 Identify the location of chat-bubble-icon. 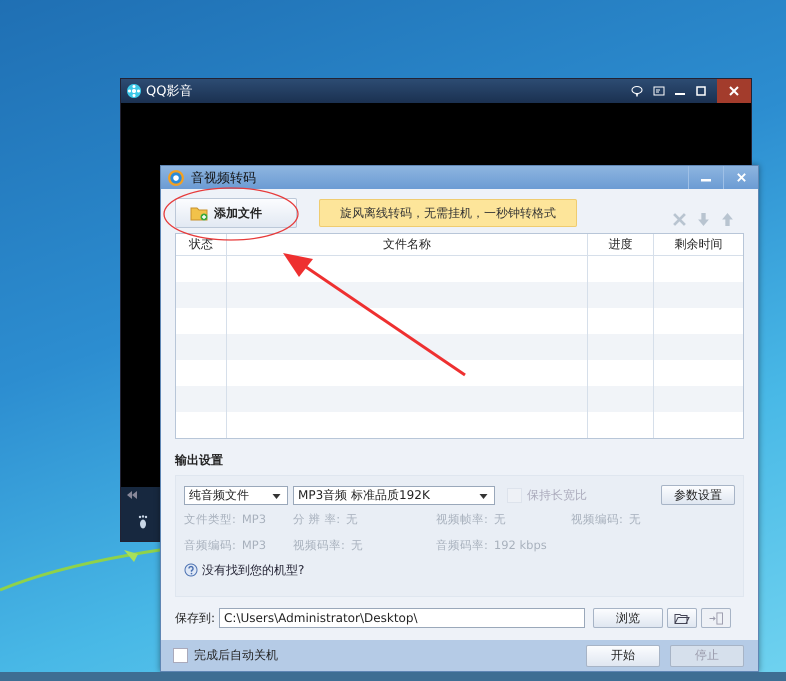
(637, 91).